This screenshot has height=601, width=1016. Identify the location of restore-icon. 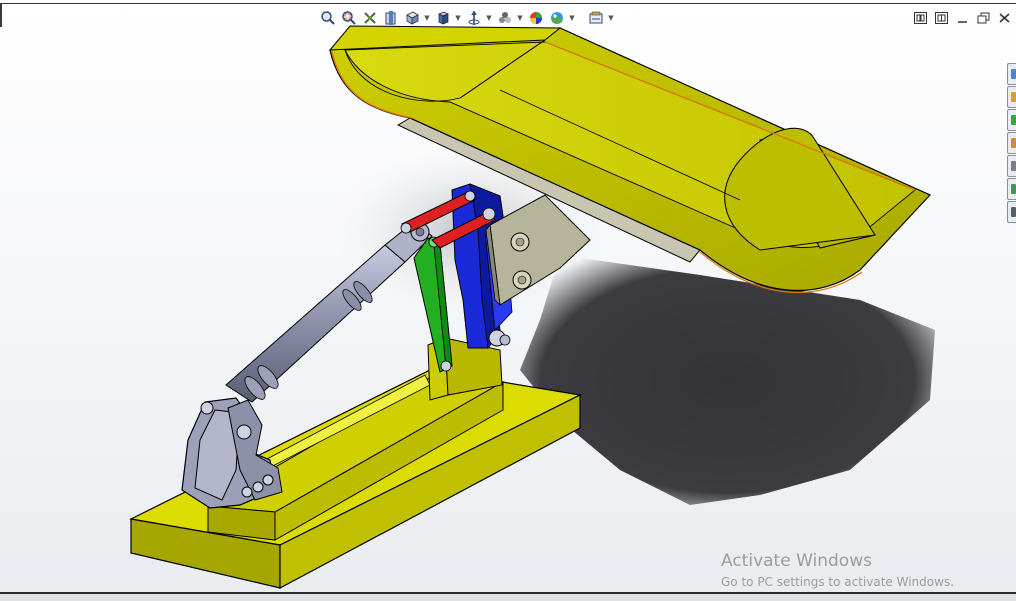
(983, 17).